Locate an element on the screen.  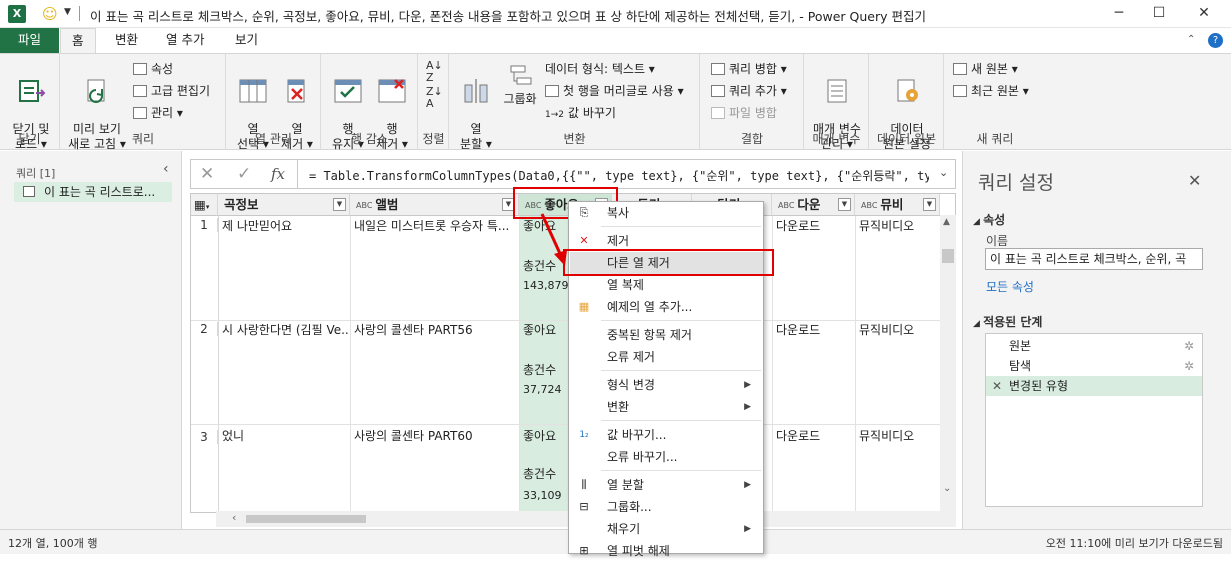
menu-item-change-type: 형식 변경 ▶ is located at coordinates (666, 385).